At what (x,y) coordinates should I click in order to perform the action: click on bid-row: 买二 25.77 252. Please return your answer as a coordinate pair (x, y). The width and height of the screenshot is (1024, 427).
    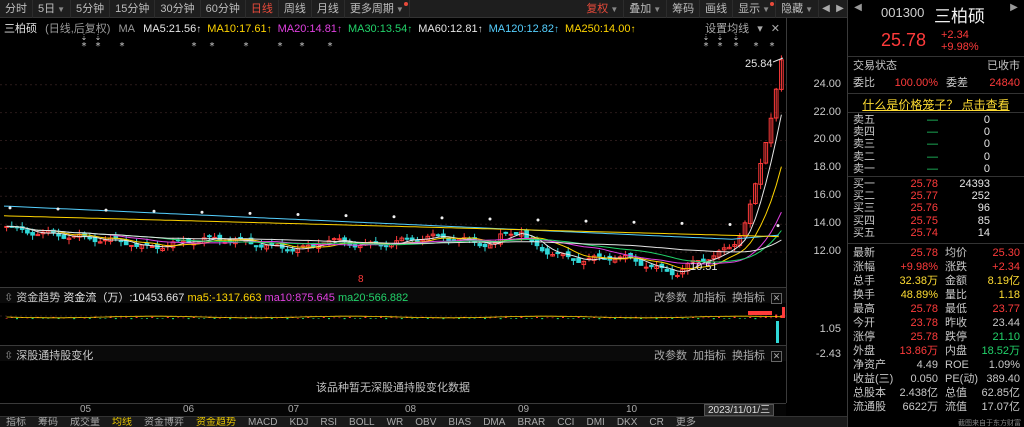
    Looking at the image, I should click on (936, 196).